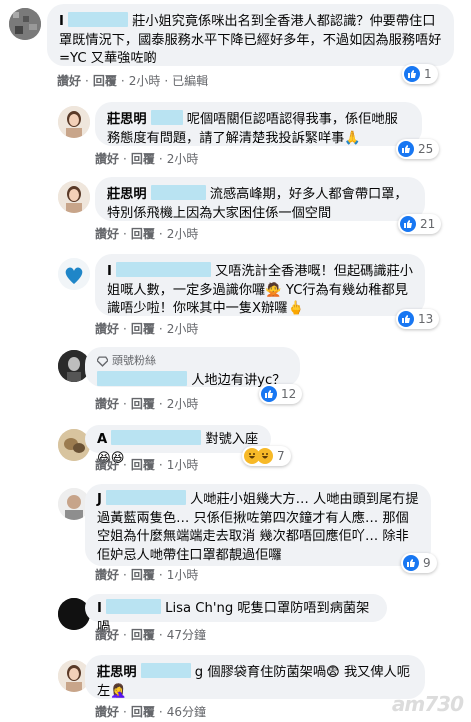  Describe the element at coordinates (418, 319) in the screenshot. I see `reaction-count: 13` at that location.